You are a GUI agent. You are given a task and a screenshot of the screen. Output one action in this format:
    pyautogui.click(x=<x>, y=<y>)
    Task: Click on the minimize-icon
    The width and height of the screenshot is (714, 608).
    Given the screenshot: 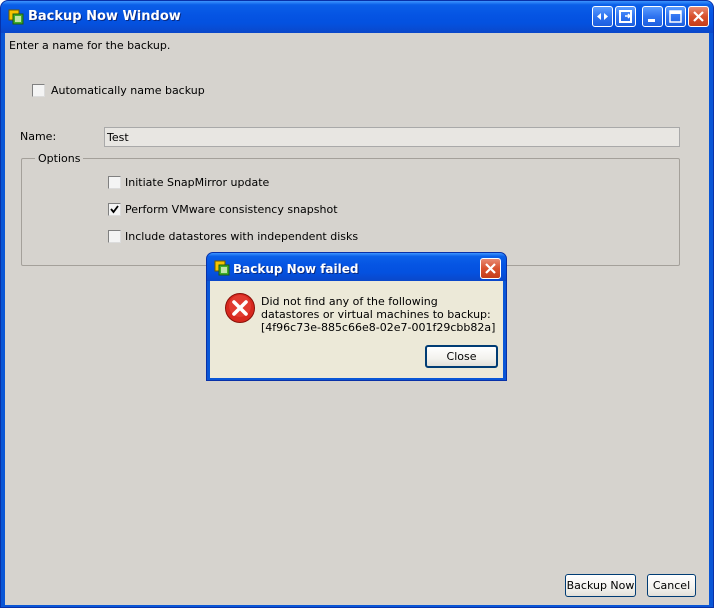 What is the action you would take?
    pyautogui.click(x=651, y=20)
    